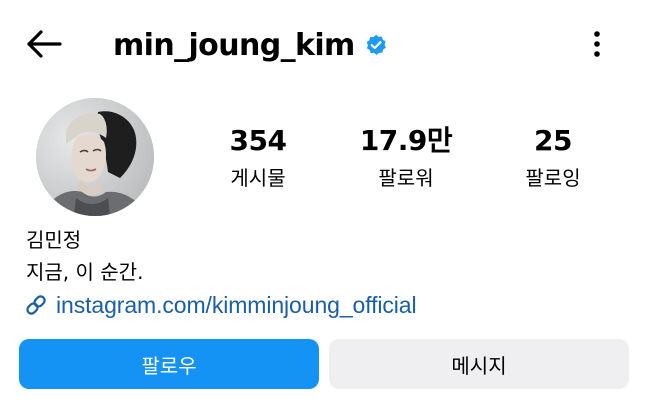  I want to click on avatar, so click(95, 157).